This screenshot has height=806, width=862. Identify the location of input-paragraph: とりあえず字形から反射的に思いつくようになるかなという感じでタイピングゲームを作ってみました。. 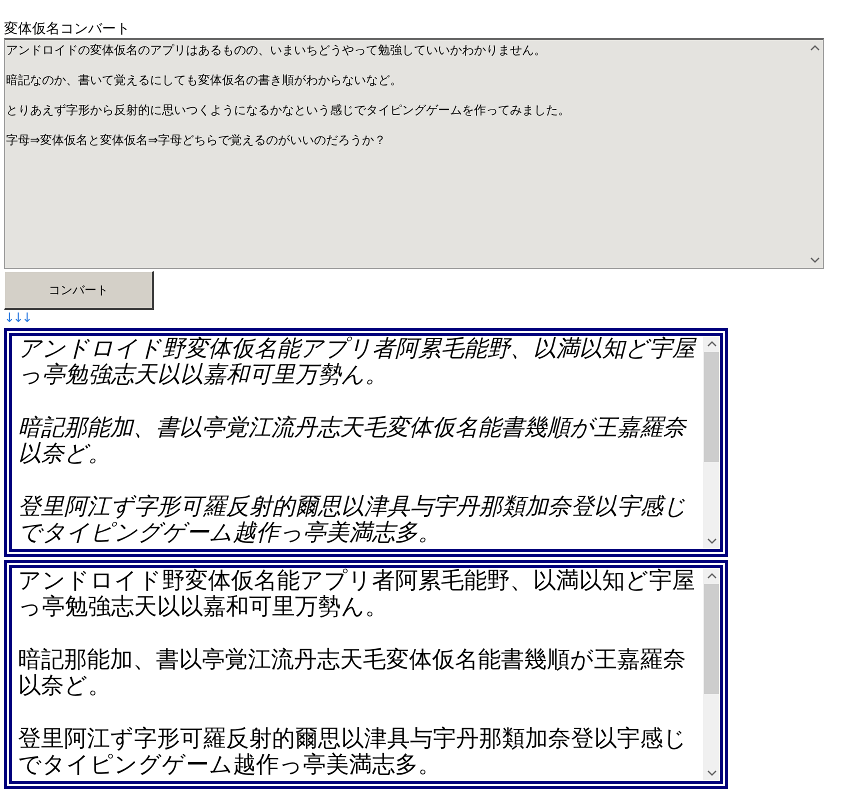
(288, 110).